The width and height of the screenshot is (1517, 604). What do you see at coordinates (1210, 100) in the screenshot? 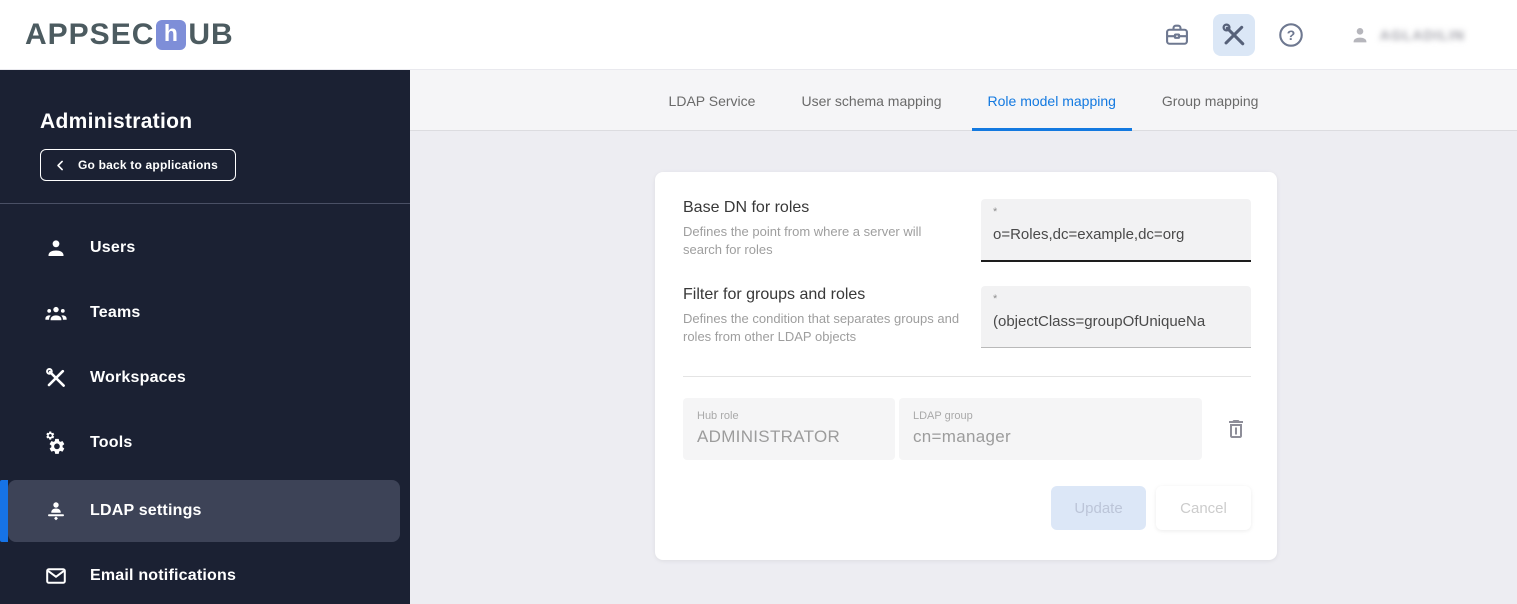
I see `tab-group-mapping: Group mapping` at bounding box center [1210, 100].